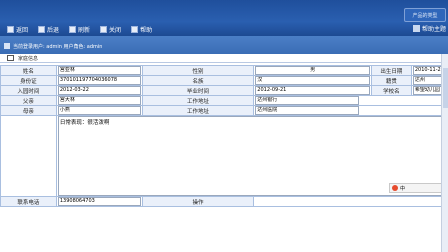 Image resolution: width=448 pixels, height=252 pixels. Describe the element at coordinates (28, 59) in the screenshot. I see `page-title: 家庭信息` at that location.